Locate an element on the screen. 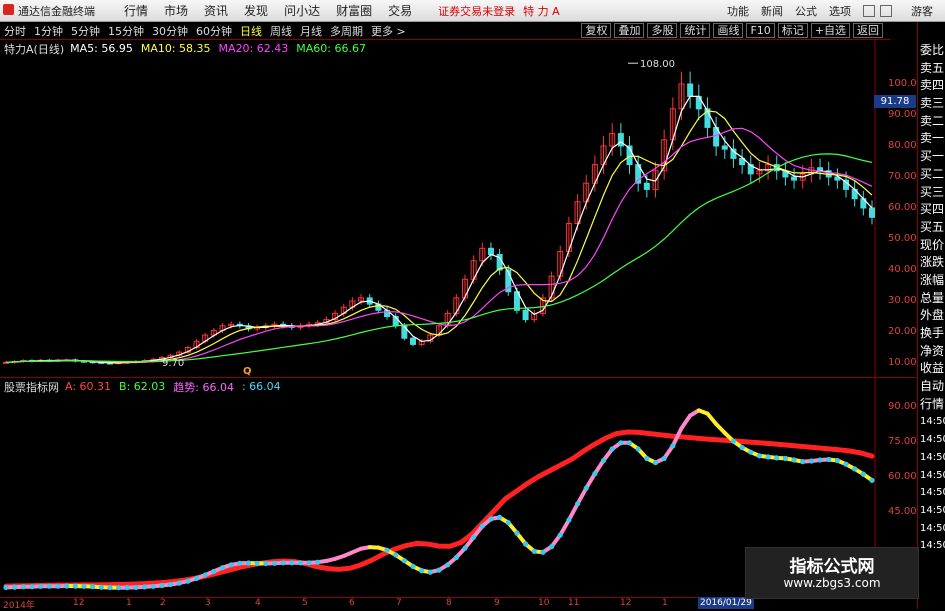 The image size is (945, 611). indicator-trend-segment is located at coordinates (564, 527).